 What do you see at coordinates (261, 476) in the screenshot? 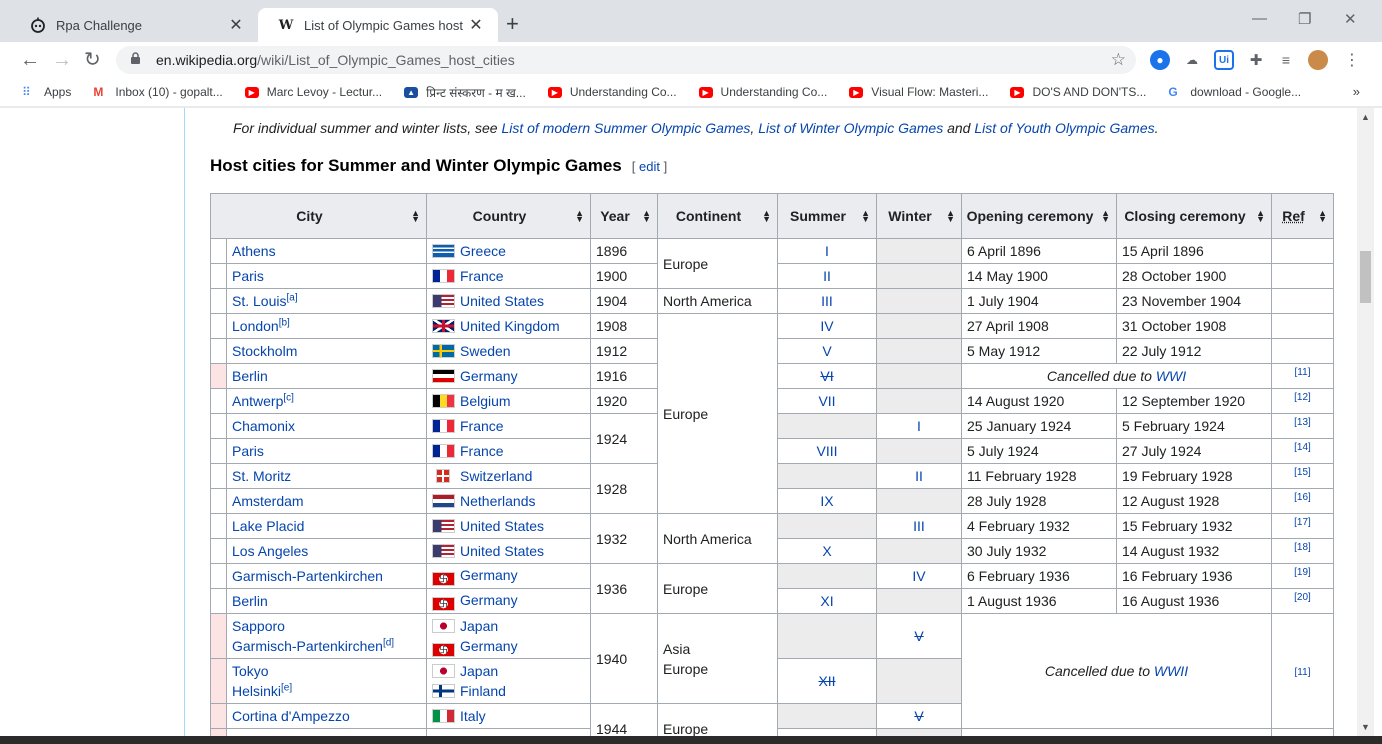
I see `city-link: St. Moritz` at bounding box center [261, 476].